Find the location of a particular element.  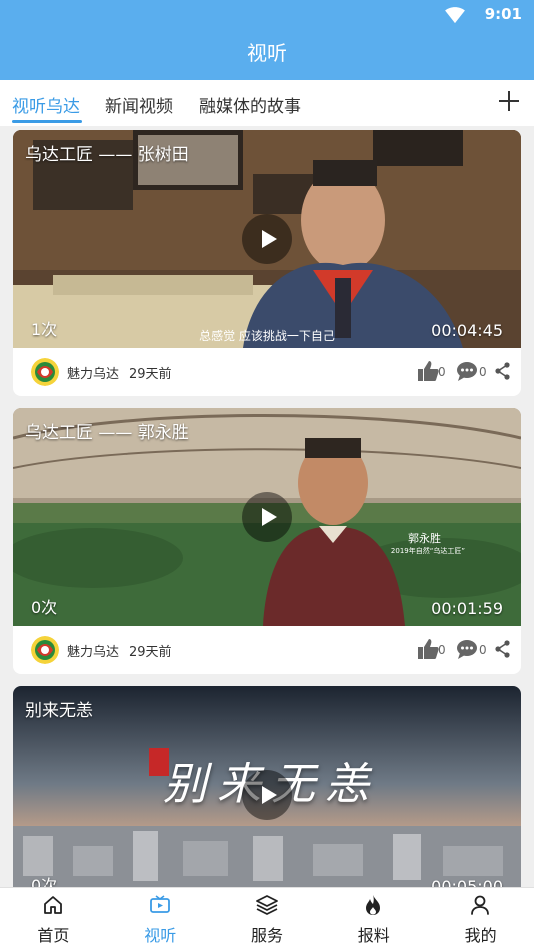

view-count: 1次 is located at coordinates (44, 329).